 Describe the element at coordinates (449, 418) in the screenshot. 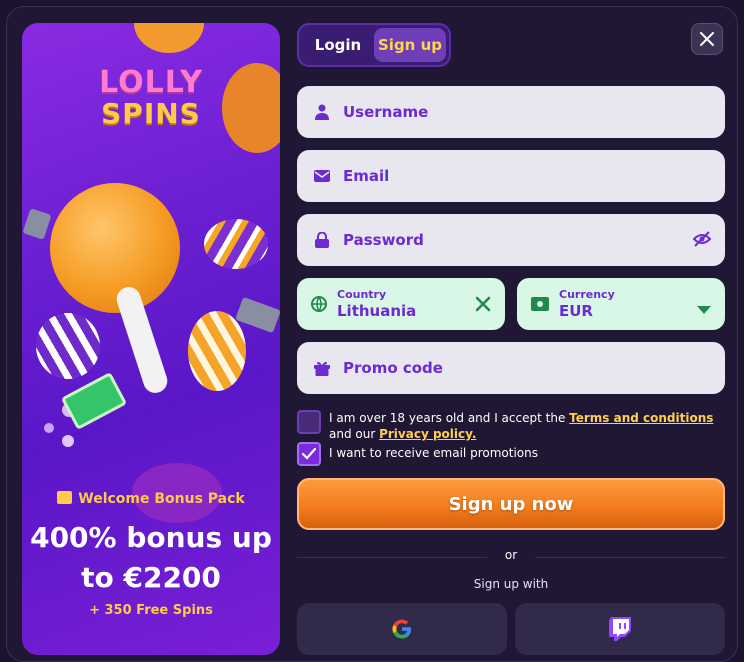

I see `age-terms-text-before: I am over 18 years old and I accept the` at that location.